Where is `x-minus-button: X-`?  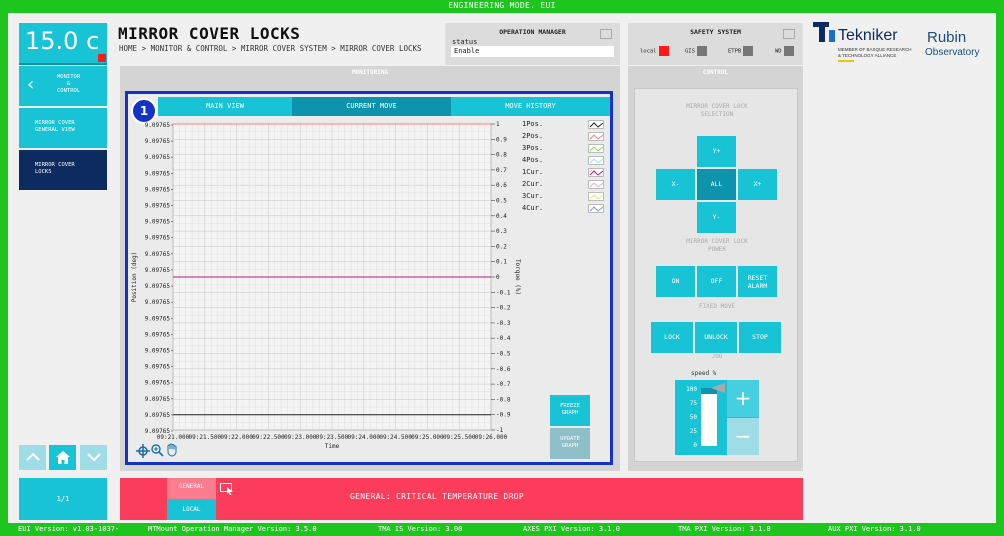
x-minus-button: X- is located at coordinates (675, 184).